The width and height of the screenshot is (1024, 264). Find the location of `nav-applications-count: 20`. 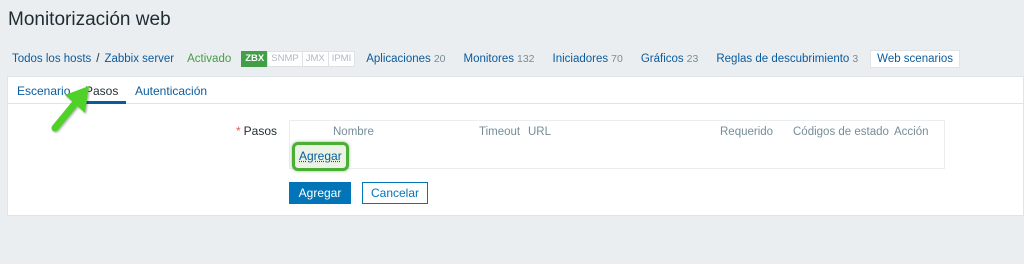

nav-applications-count: 20 is located at coordinates (439, 59).